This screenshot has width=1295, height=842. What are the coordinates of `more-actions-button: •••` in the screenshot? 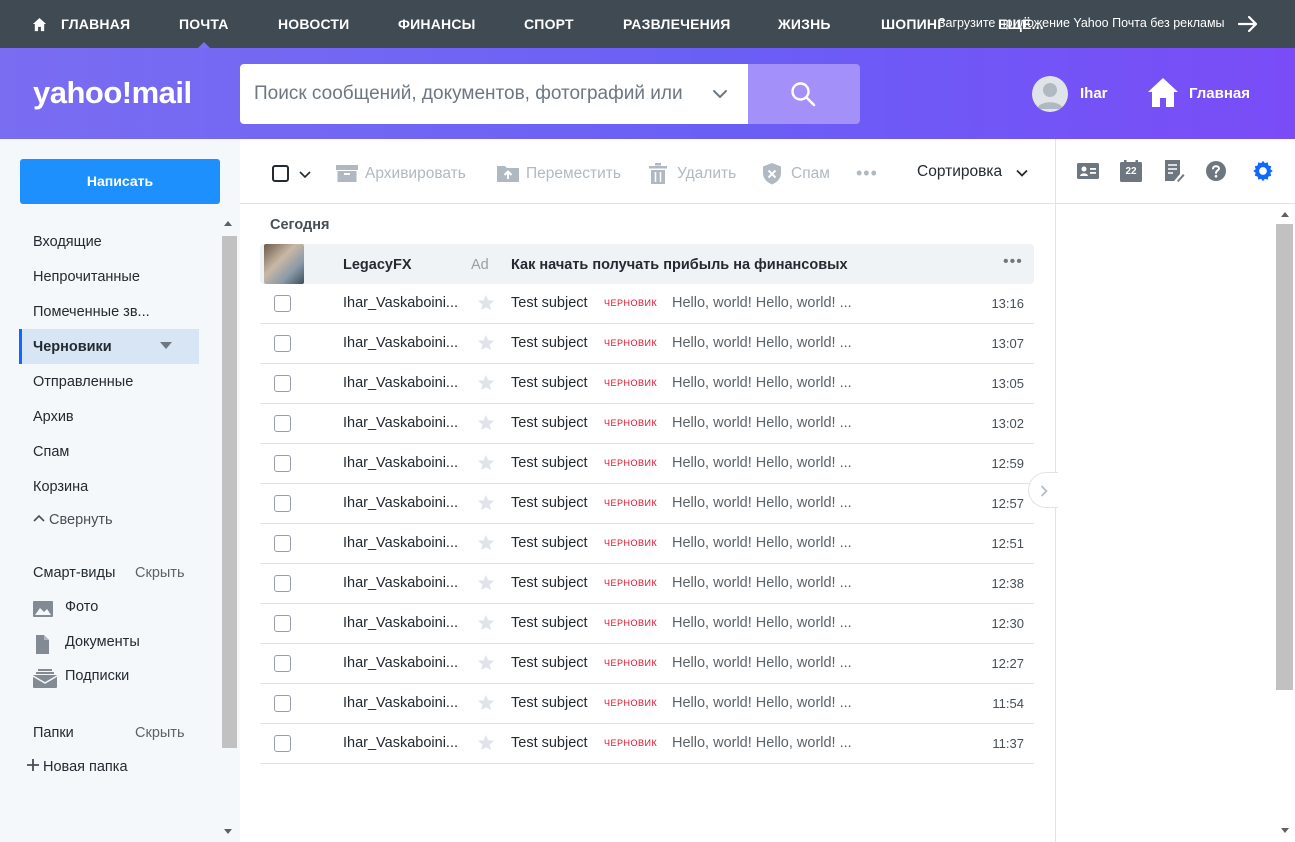 It's located at (867, 173).